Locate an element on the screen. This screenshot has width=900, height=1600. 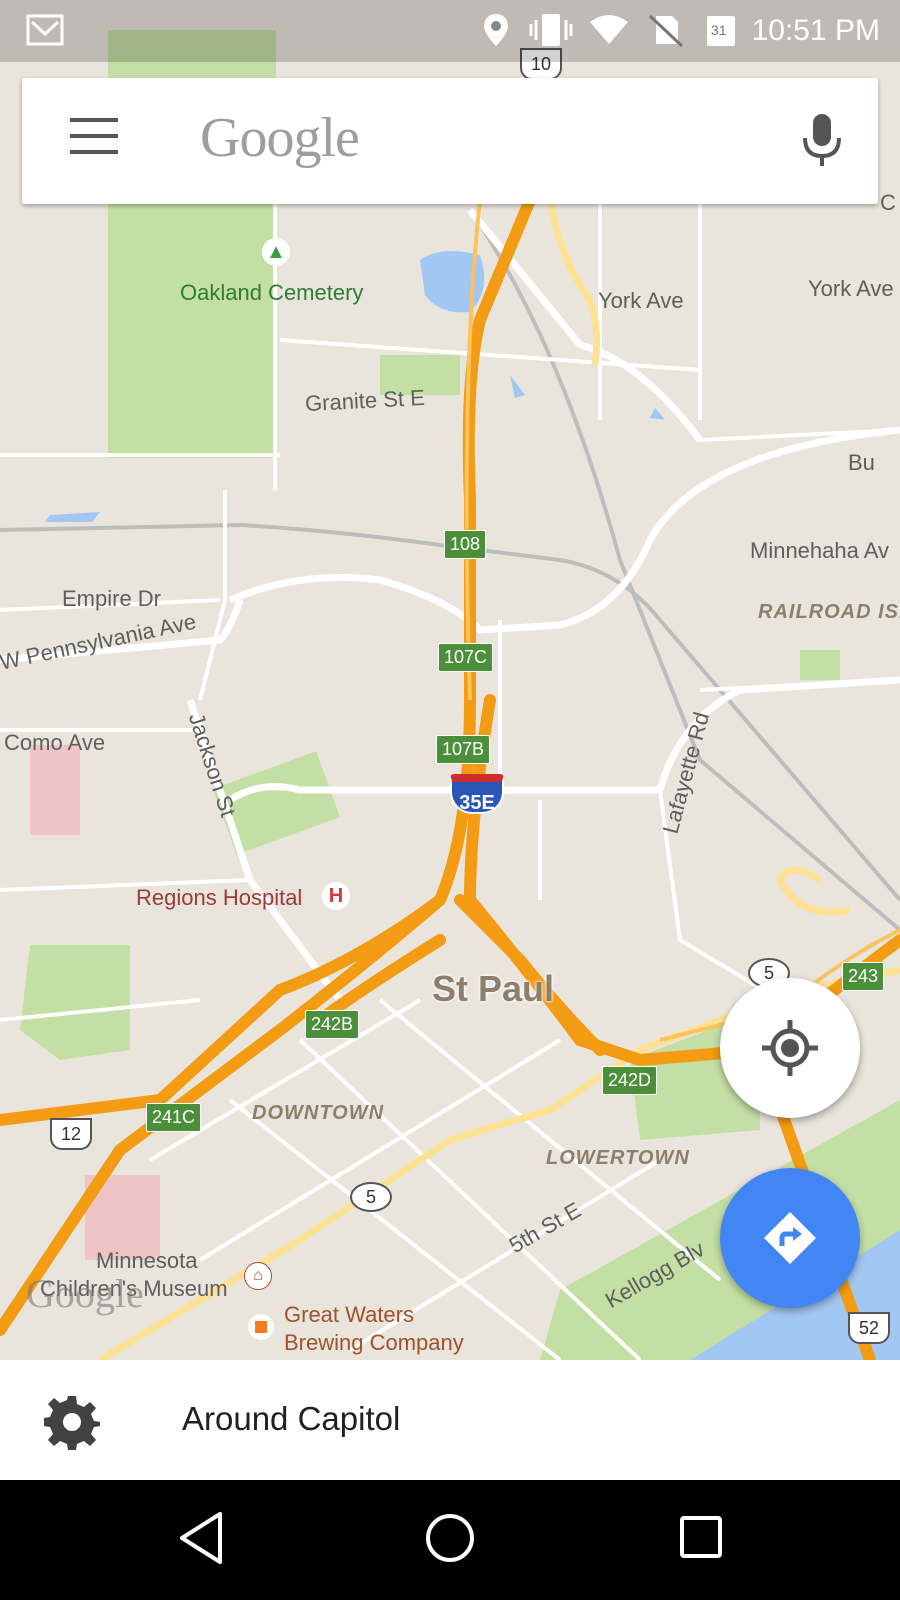
wifi-icon is located at coordinates (609, 29).